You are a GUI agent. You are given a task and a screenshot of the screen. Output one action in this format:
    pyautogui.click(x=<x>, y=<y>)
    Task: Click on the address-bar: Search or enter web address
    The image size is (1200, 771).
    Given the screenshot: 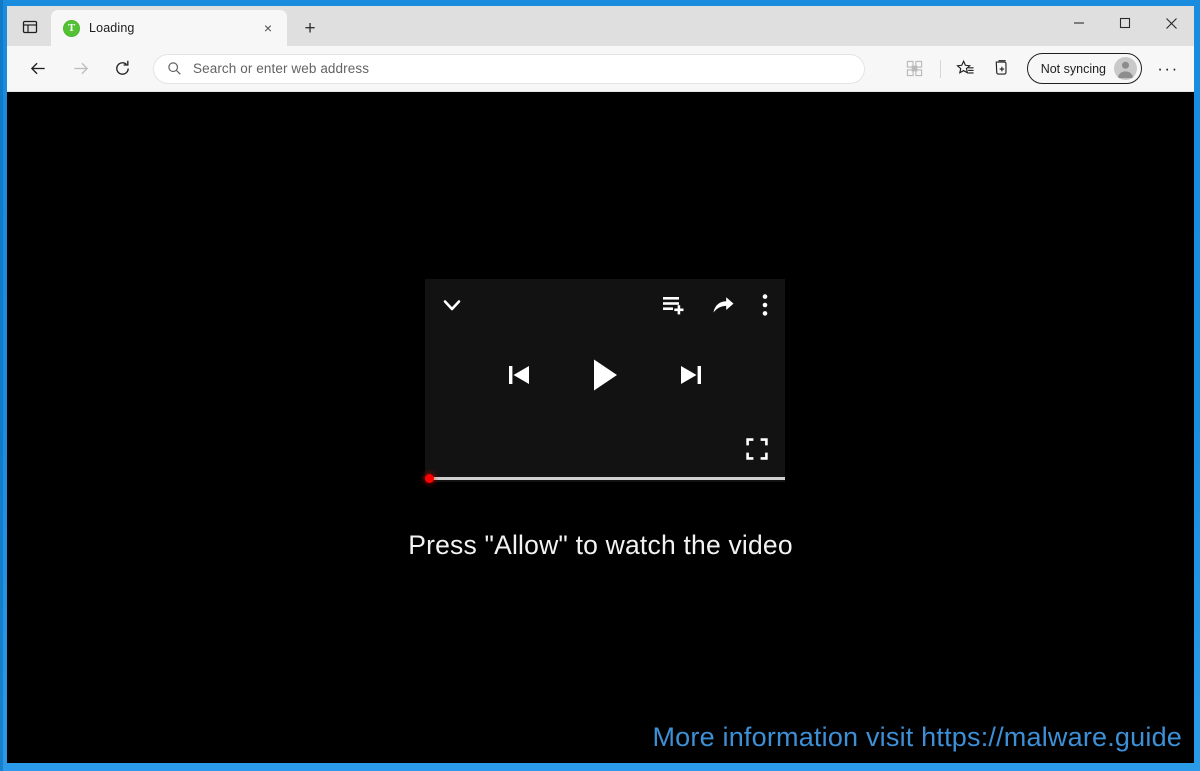 What is the action you would take?
    pyautogui.click(x=509, y=68)
    